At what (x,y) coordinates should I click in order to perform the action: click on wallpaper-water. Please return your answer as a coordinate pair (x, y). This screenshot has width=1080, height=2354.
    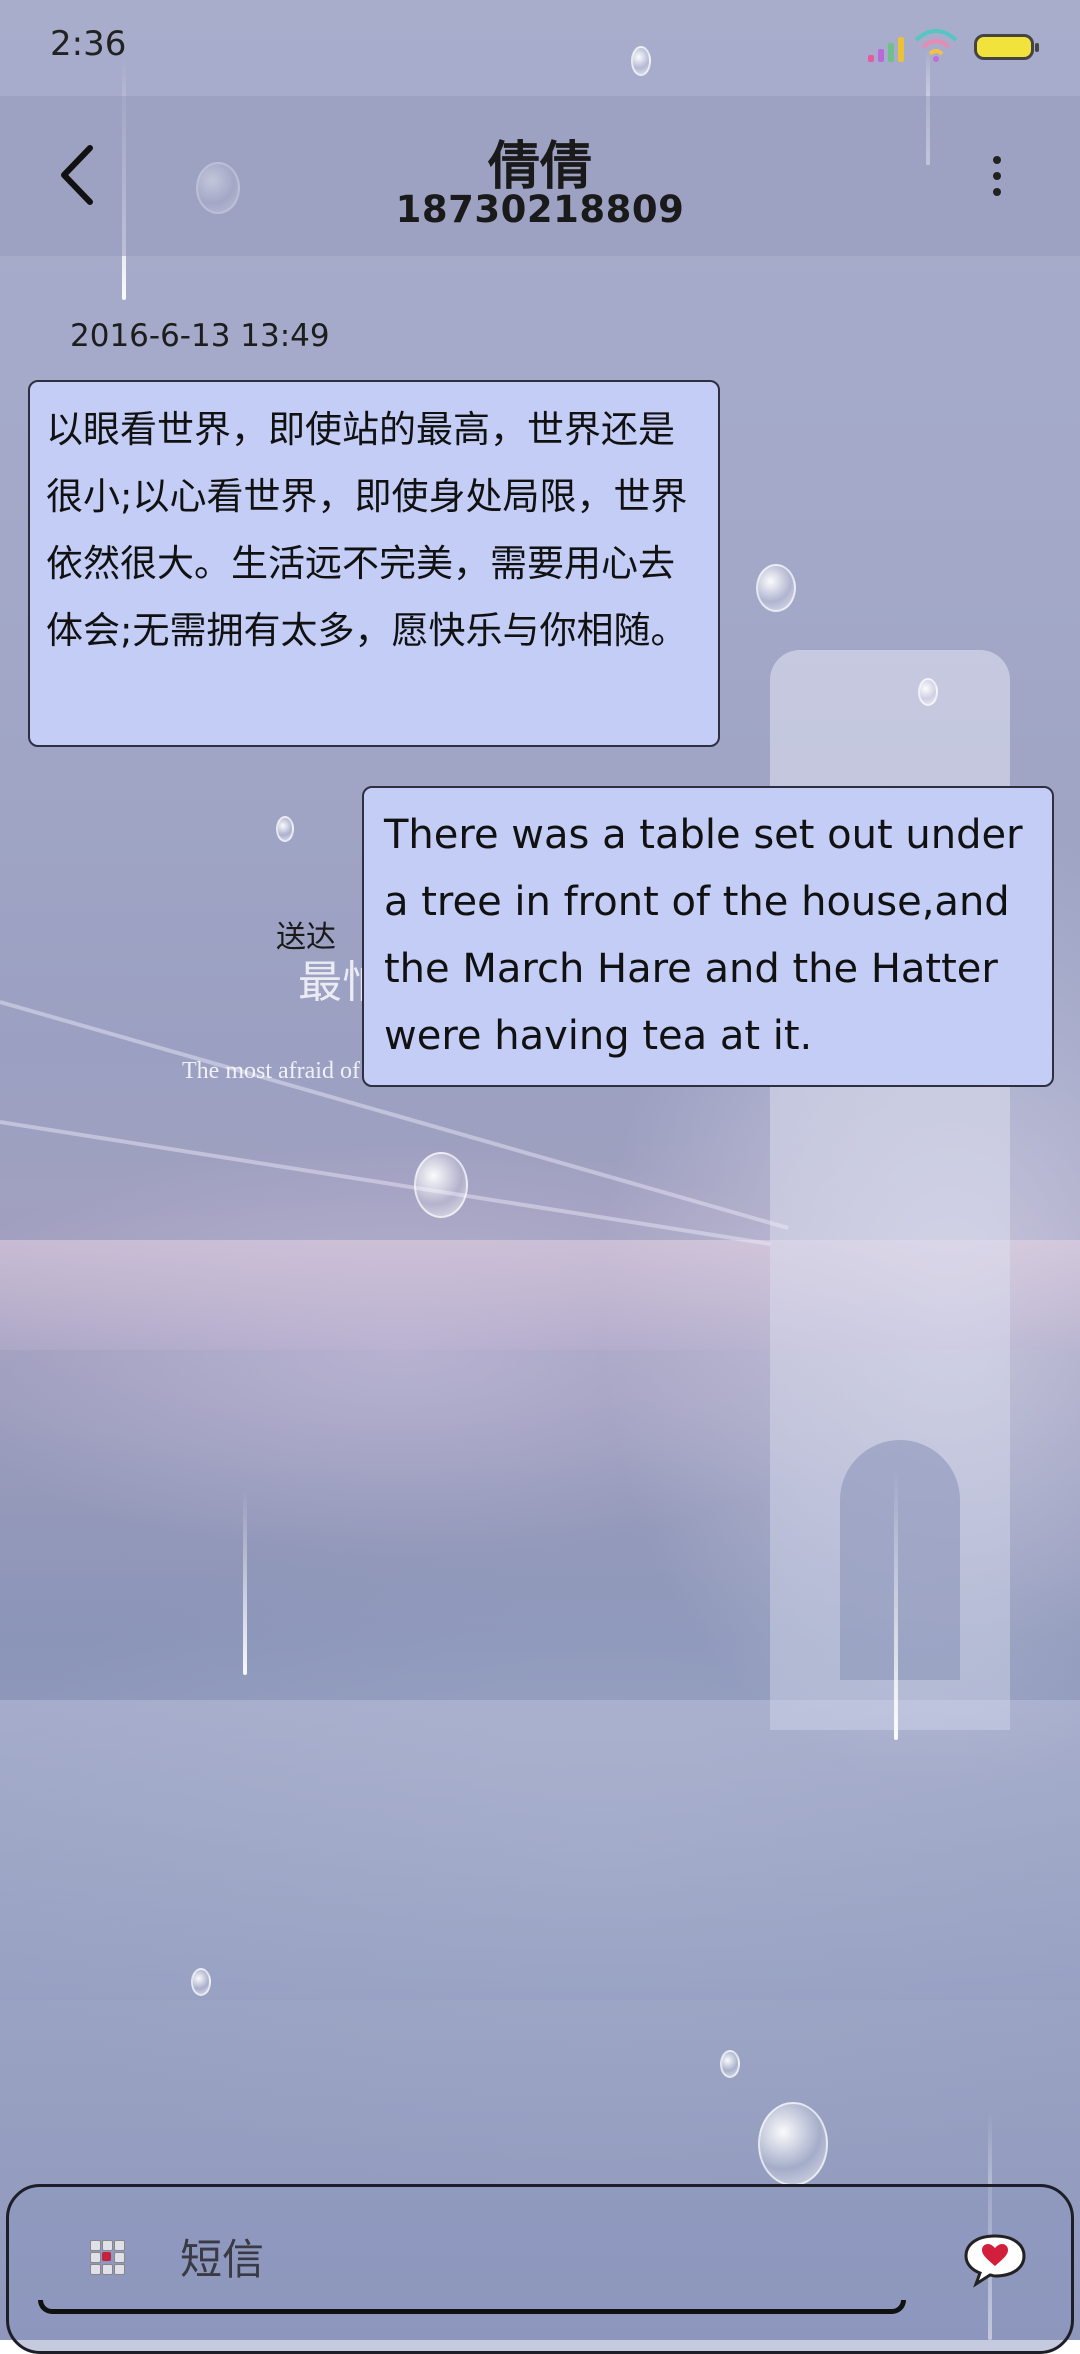
    Looking at the image, I should click on (540, 1850).